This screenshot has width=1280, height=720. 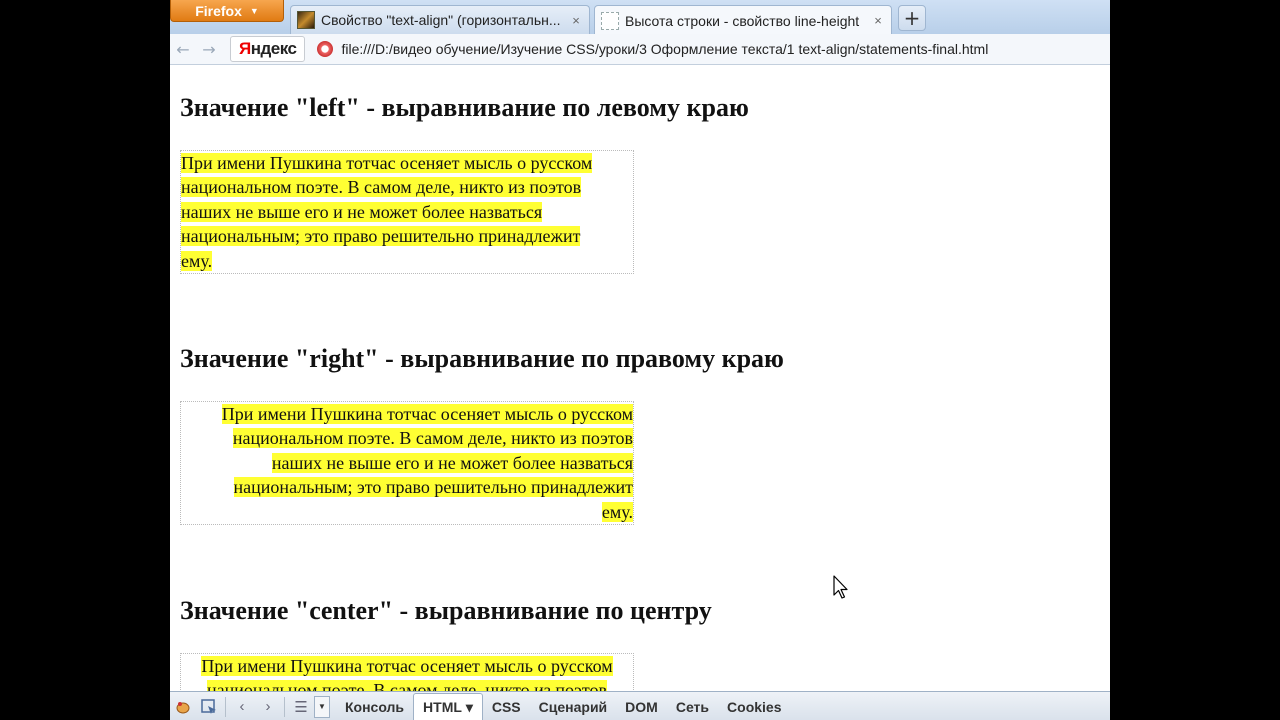 I want to click on yandex-logo: Яндекс, so click(x=268, y=49).